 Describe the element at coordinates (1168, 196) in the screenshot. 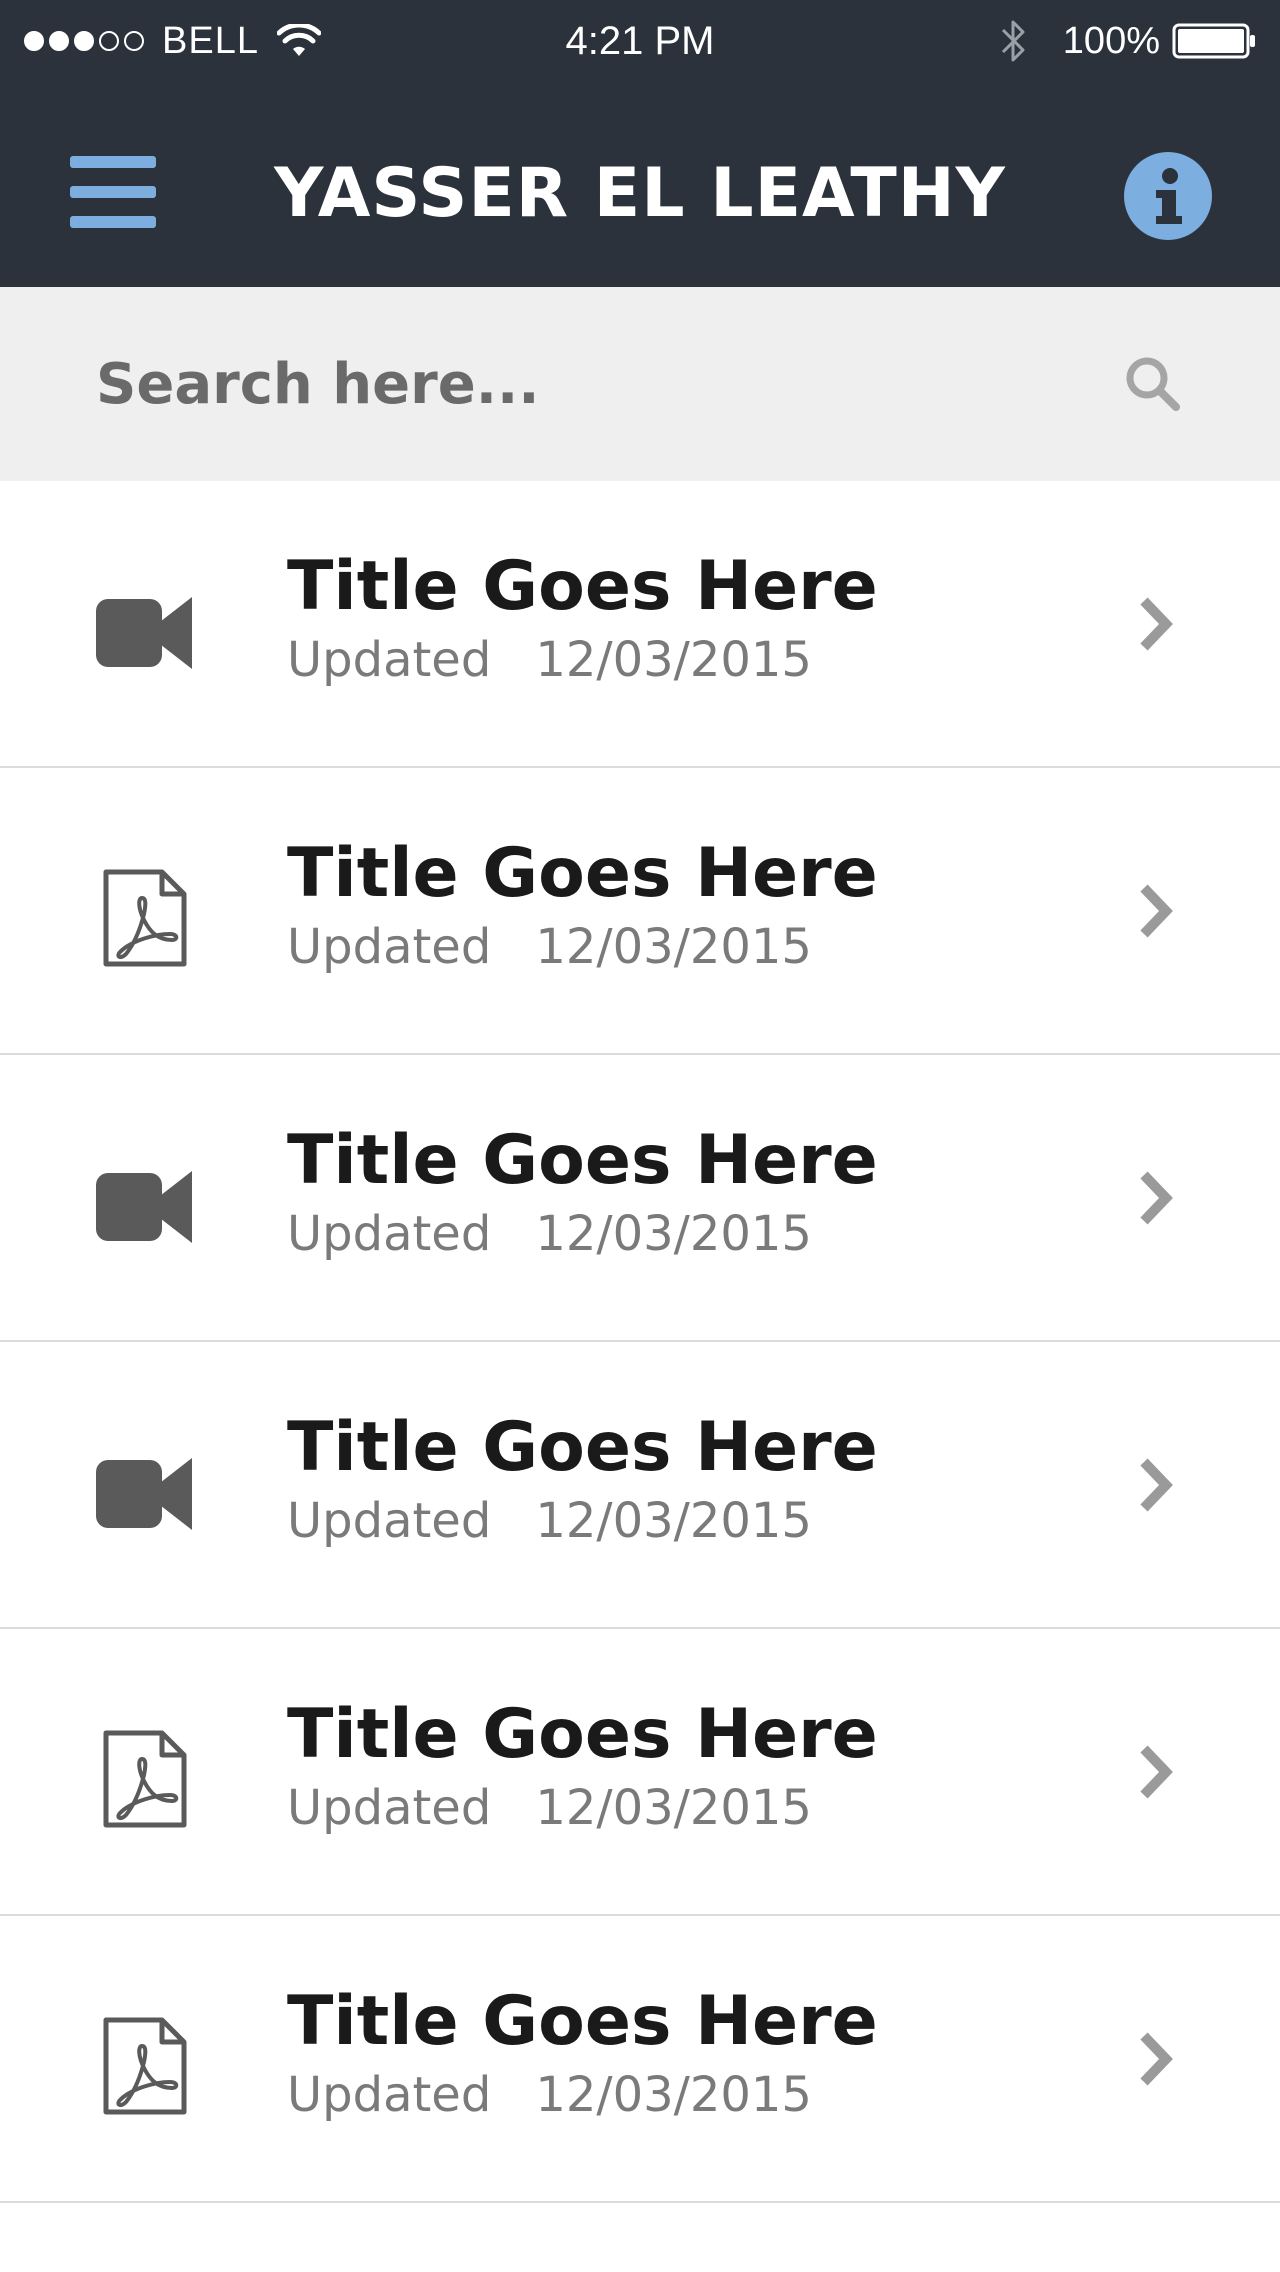

I see `info-icon` at that location.